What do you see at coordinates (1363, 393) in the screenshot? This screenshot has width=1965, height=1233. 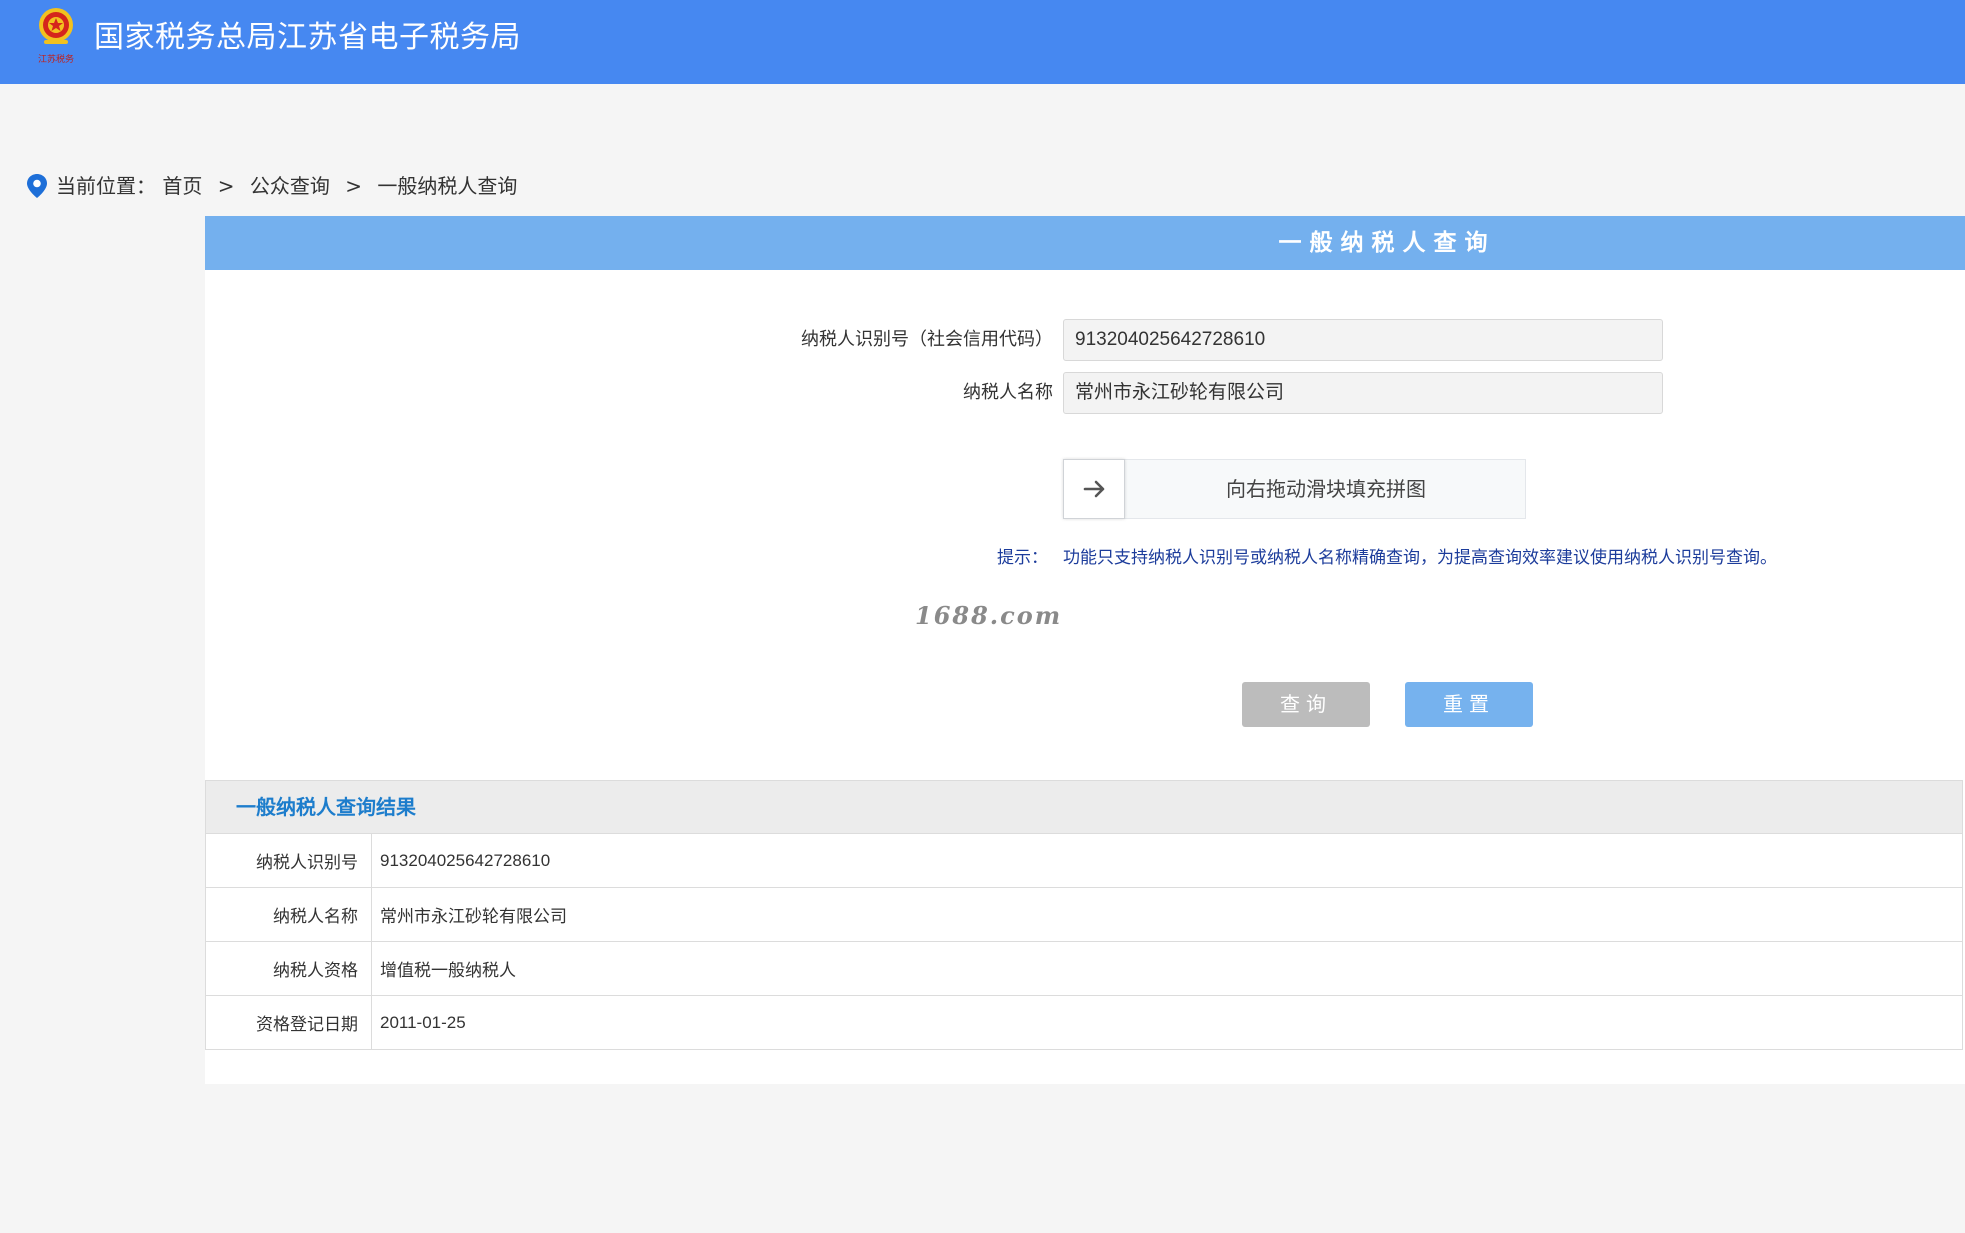 I see `taxpayer-name-input: 常州市永江砂轮有限公司` at bounding box center [1363, 393].